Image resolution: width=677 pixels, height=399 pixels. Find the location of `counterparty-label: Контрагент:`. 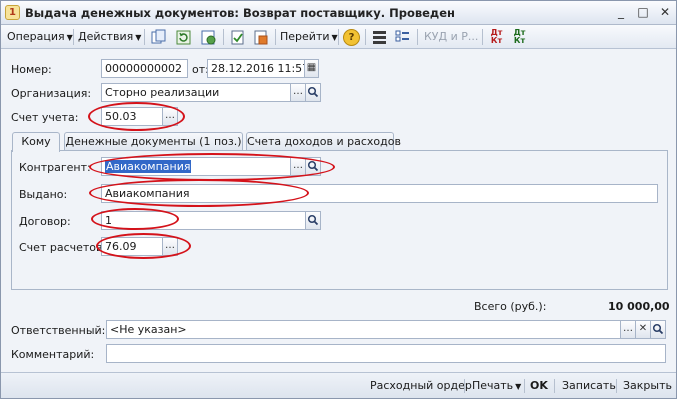

counterparty-label: Контрагент: is located at coordinates (55, 167).